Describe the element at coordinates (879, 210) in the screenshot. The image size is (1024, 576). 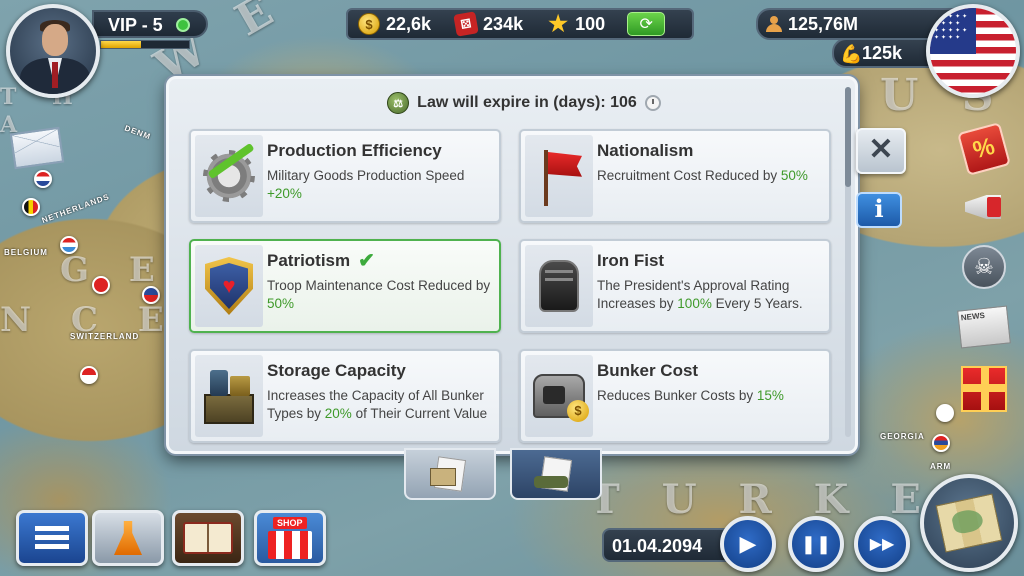
I see `info-button: i` at that location.